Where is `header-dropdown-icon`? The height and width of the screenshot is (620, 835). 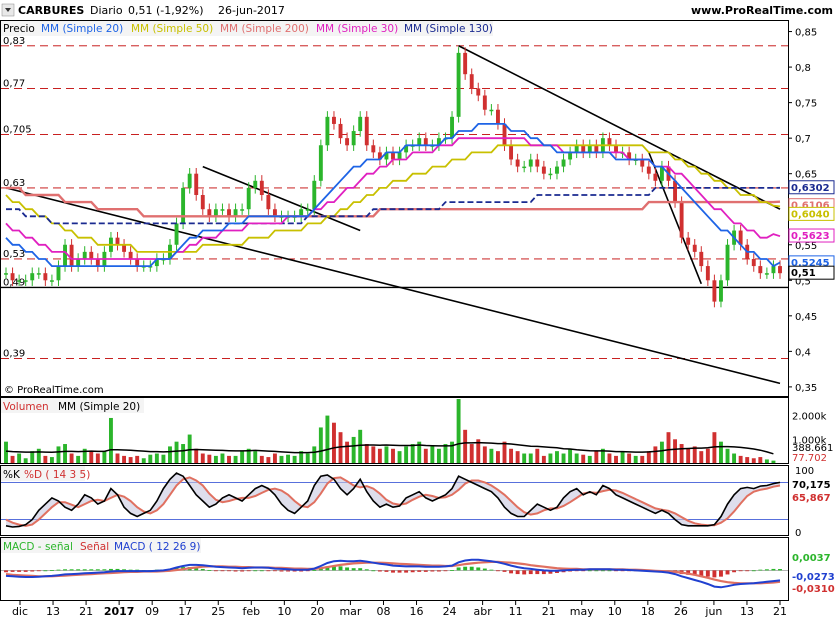 header-dropdown-icon is located at coordinates (8, 10).